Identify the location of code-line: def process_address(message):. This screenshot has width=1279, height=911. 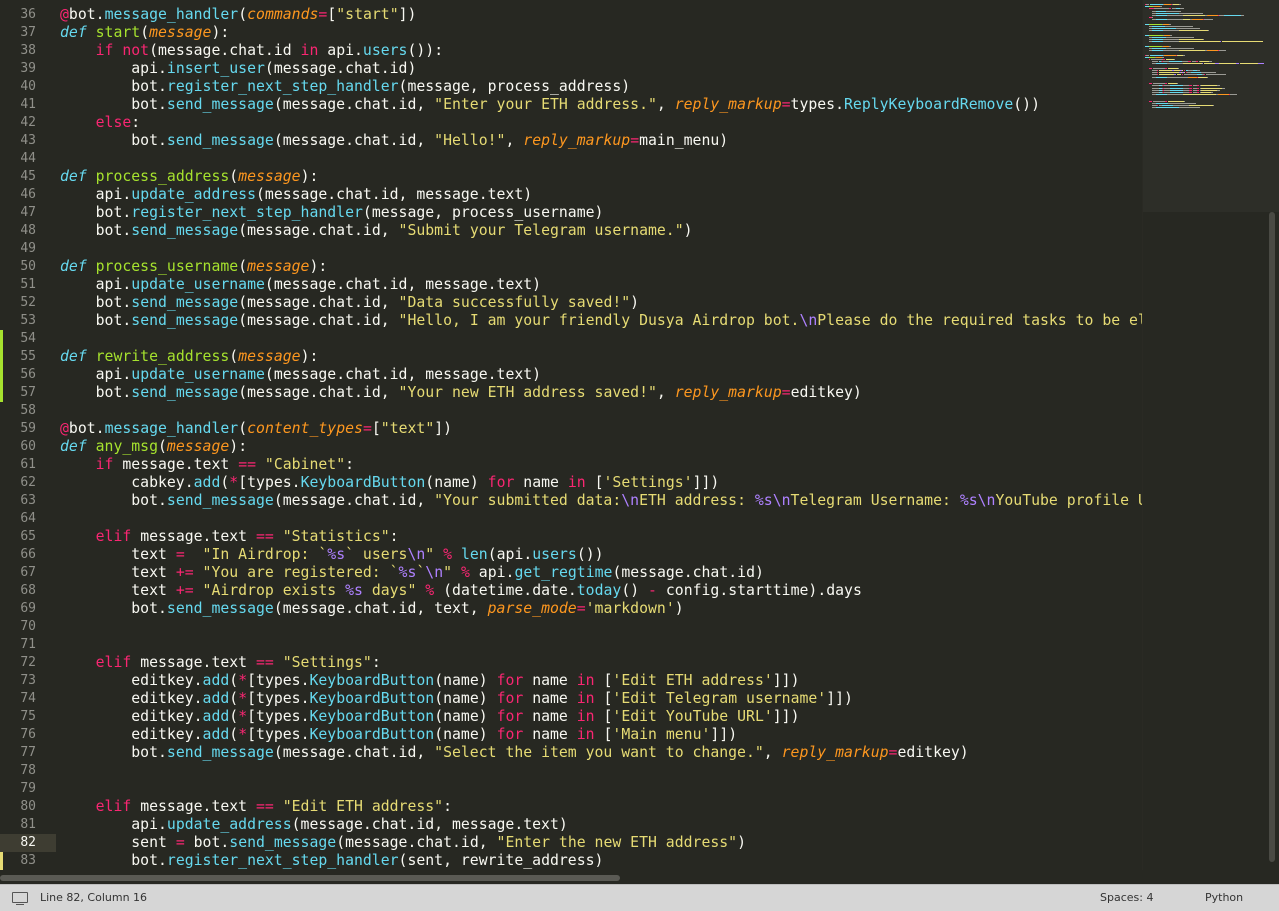
(189, 177).